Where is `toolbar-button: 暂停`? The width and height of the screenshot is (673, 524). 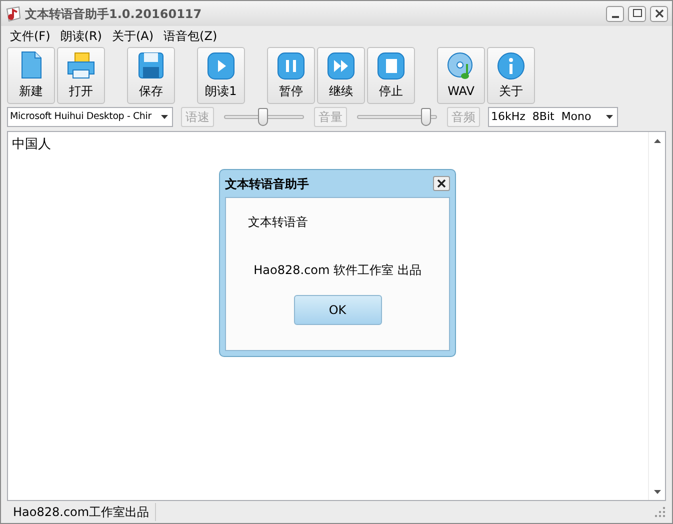
toolbar-button: 暂停 is located at coordinates (291, 75).